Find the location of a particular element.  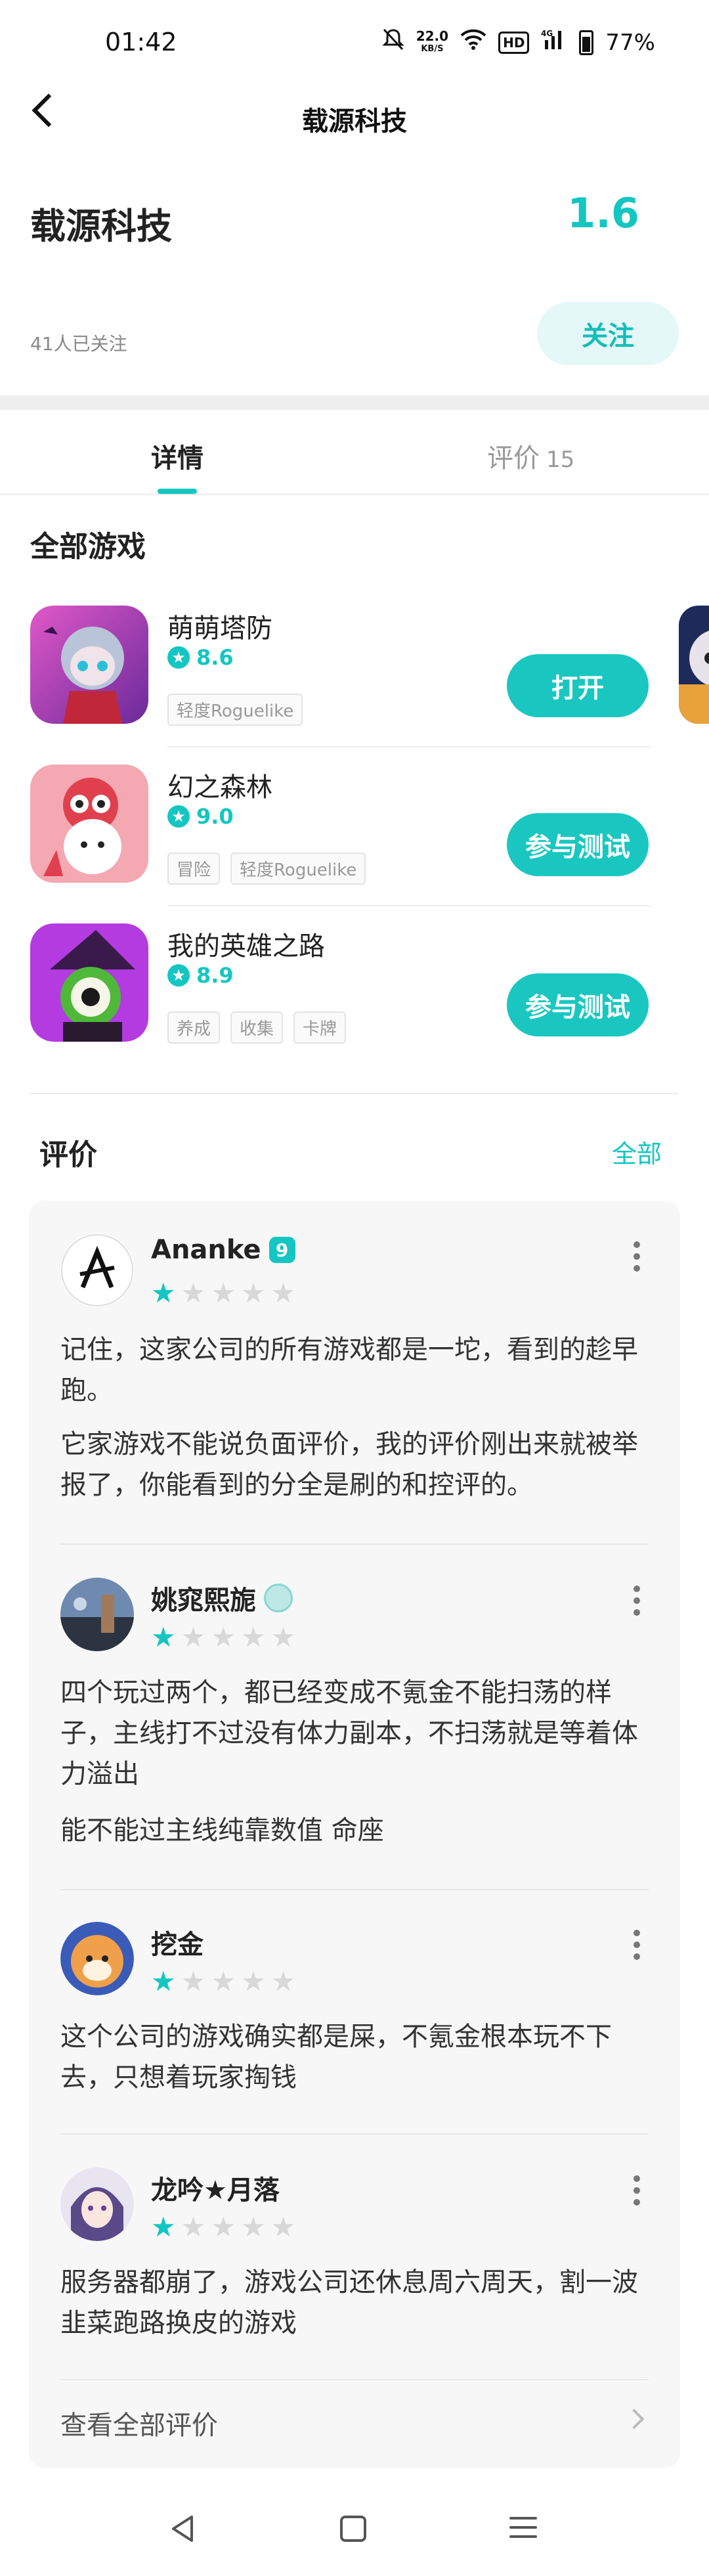

review-text: 记住，这家公司的所有游戏都是一坨，看到的趁早跑。 is located at coordinates (349, 1370).